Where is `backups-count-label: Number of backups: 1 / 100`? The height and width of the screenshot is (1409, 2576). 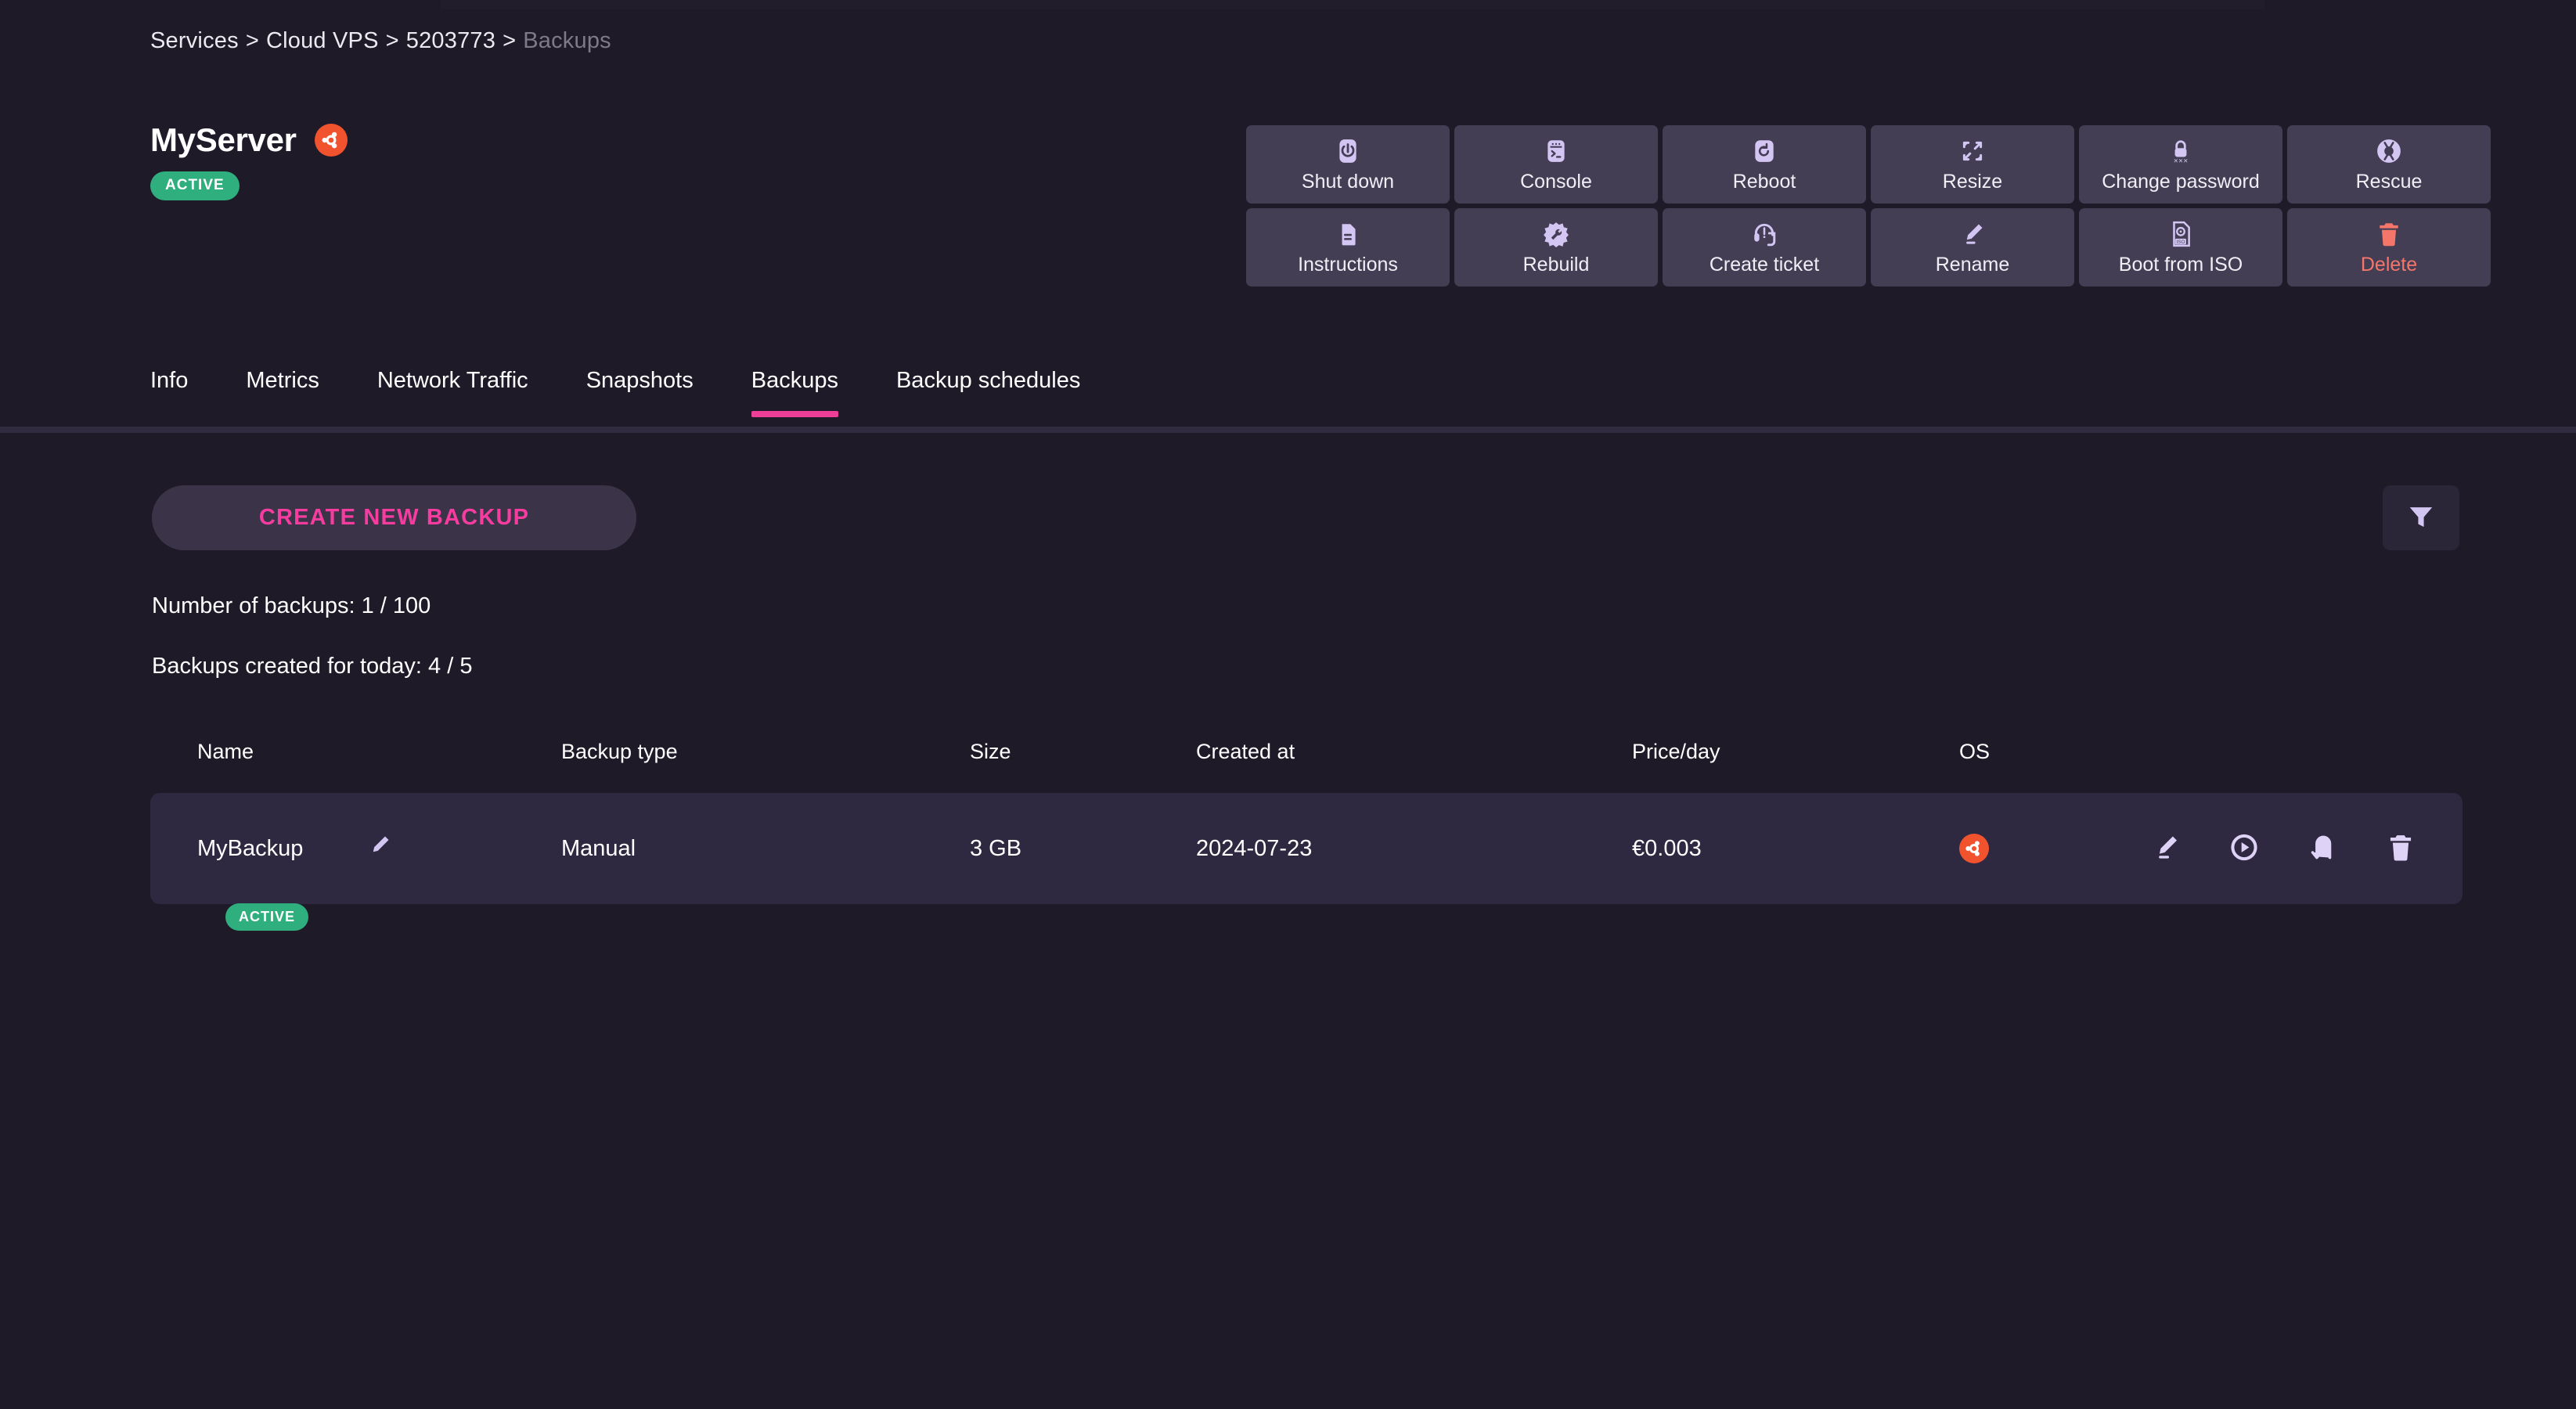
backups-count-label: Number of backups: 1 / 100 is located at coordinates (291, 605).